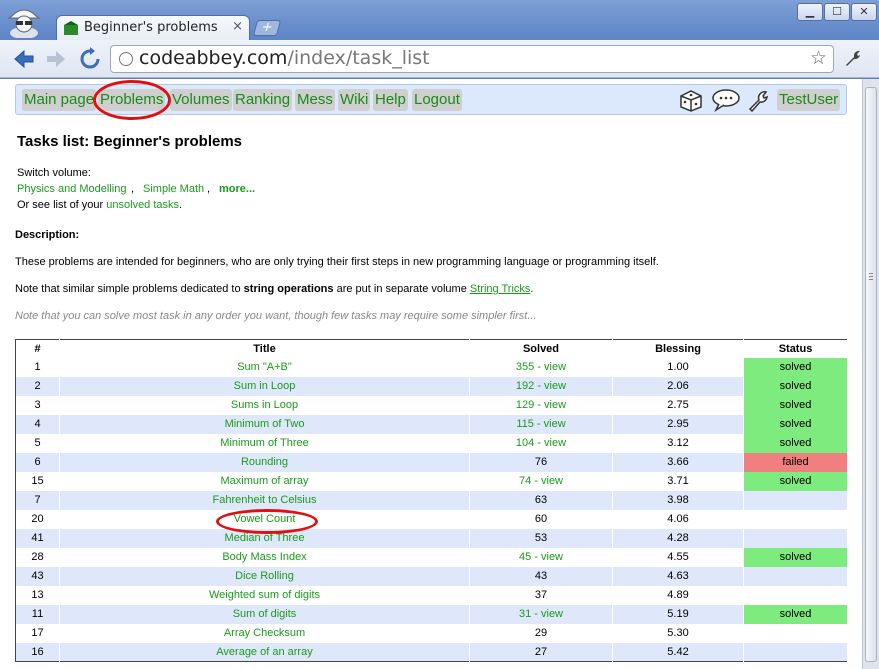  Describe the element at coordinates (37, 386) in the screenshot. I see `task-number: 2` at that location.